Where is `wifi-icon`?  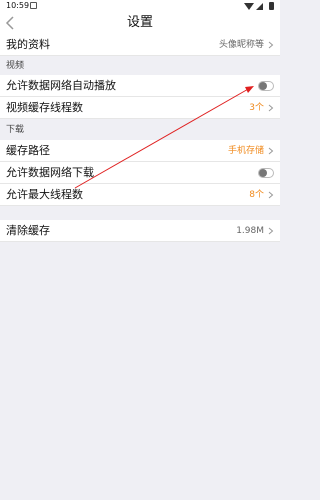
wifi-icon is located at coordinates (249, 6).